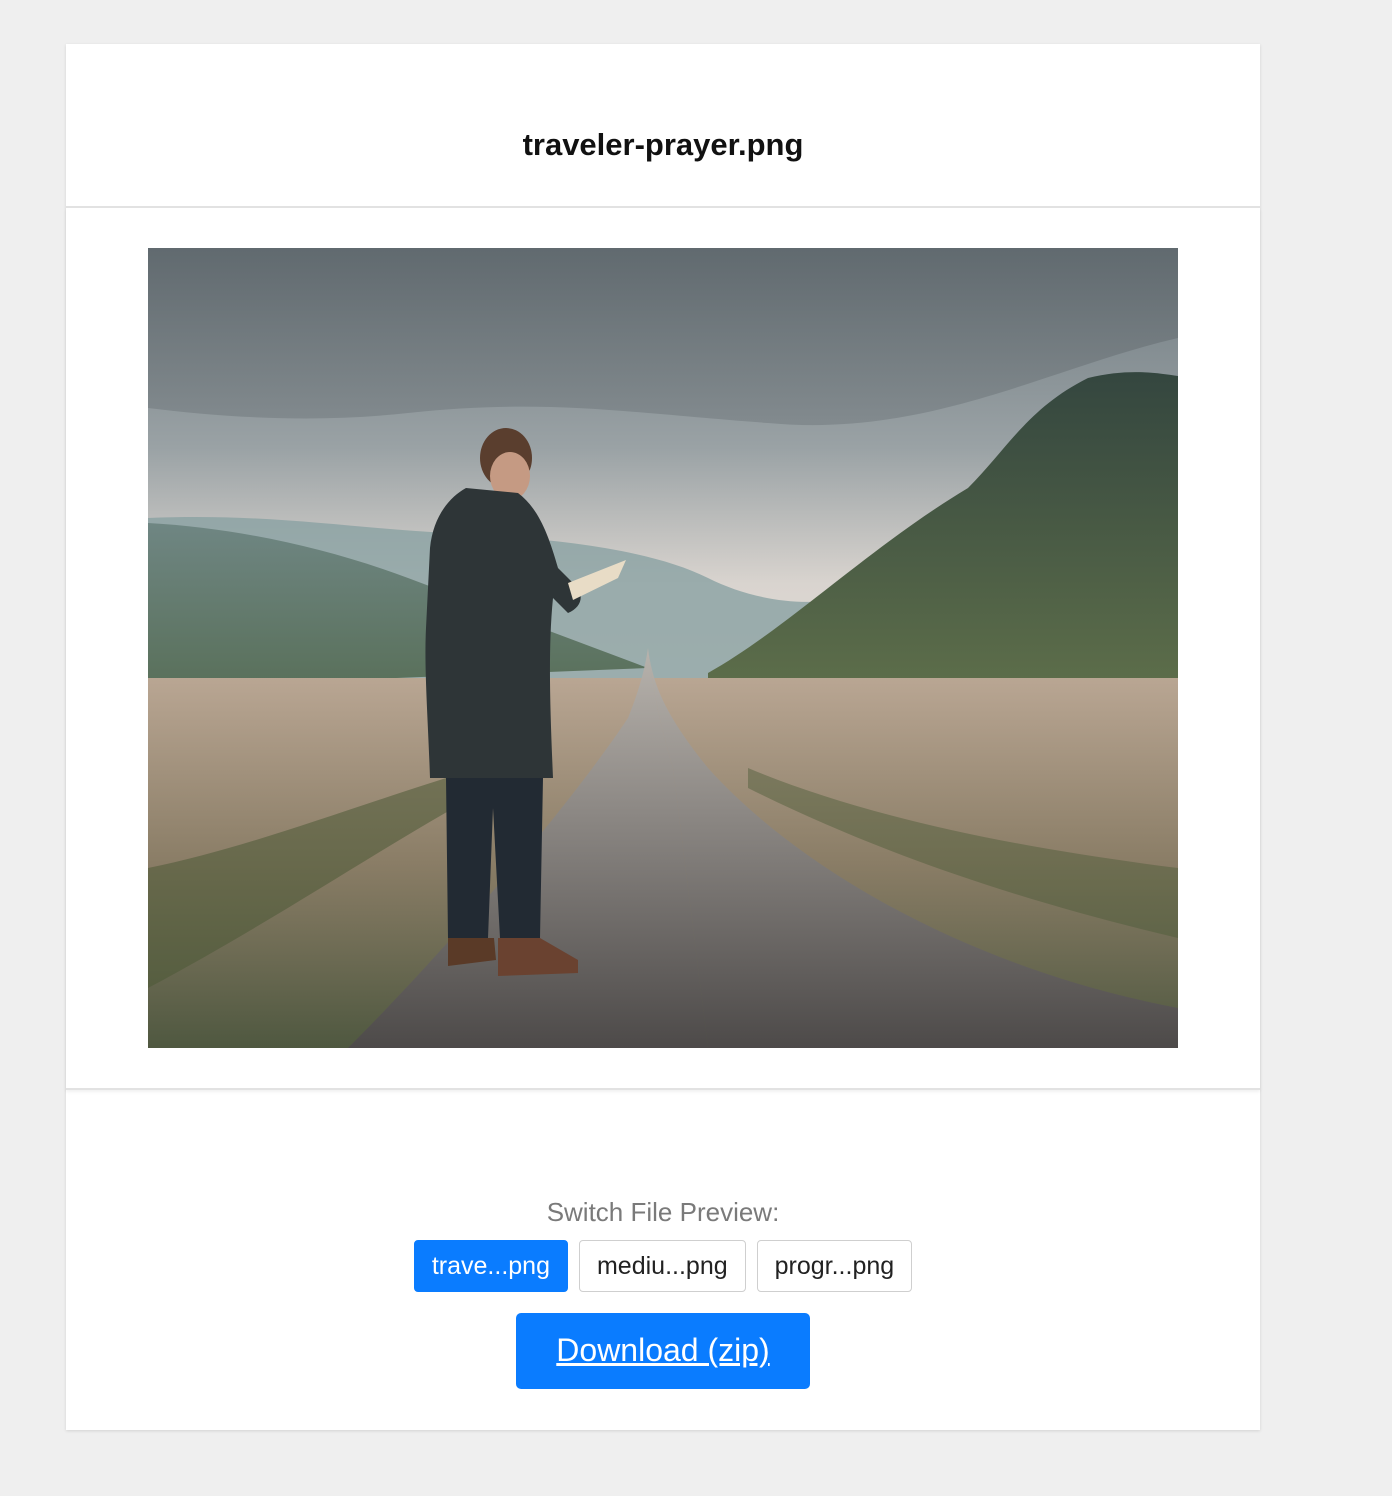  What do you see at coordinates (834, 1266) in the screenshot?
I see `file-tab-progress: progr...png` at bounding box center [834, 1266].